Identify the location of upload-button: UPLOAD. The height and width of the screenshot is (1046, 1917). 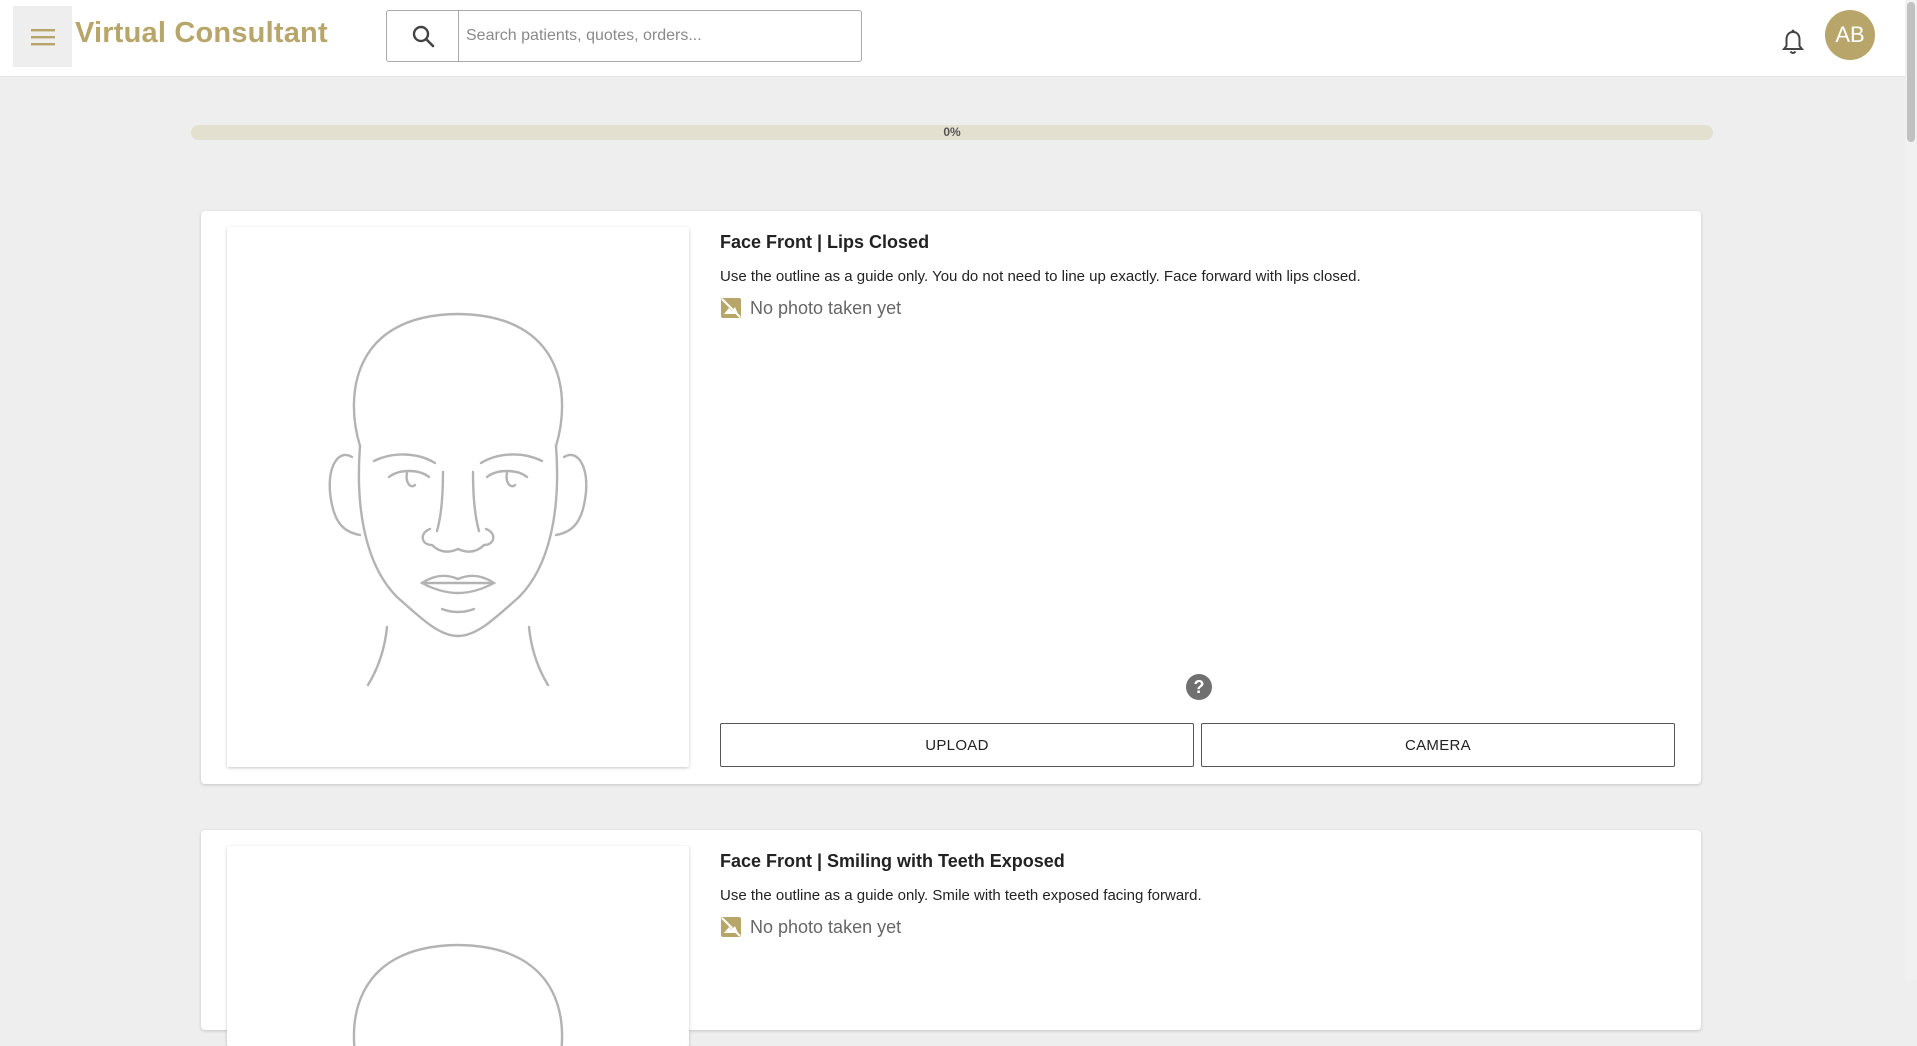
(957, 745).